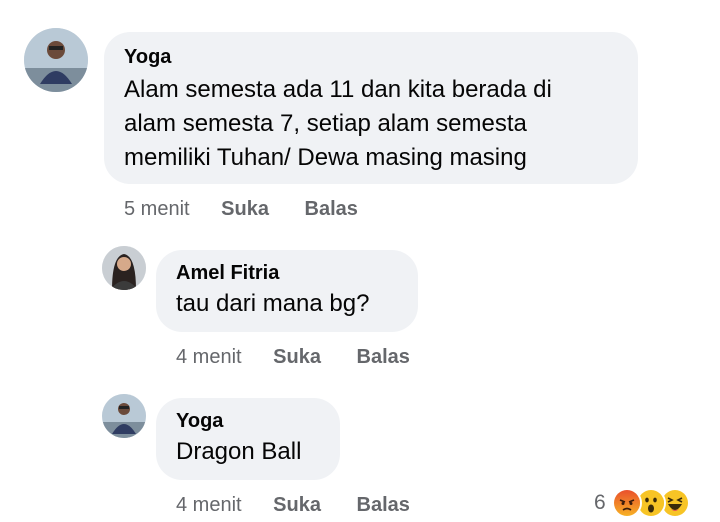 Image resolution: width=720 pixels, height=522 pixels. What do you see at coordinates (239, 451) in the screenshot?
I see `comment-text-line: Dragon Ball` at bounding box center [239, 451].